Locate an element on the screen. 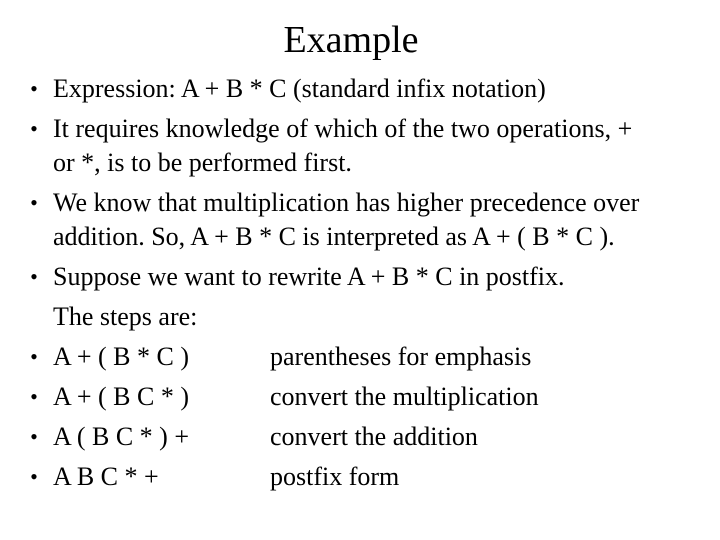 This screenshot has width=720, height=540. slide-title-text: Example is located at coordinates (351, 40).